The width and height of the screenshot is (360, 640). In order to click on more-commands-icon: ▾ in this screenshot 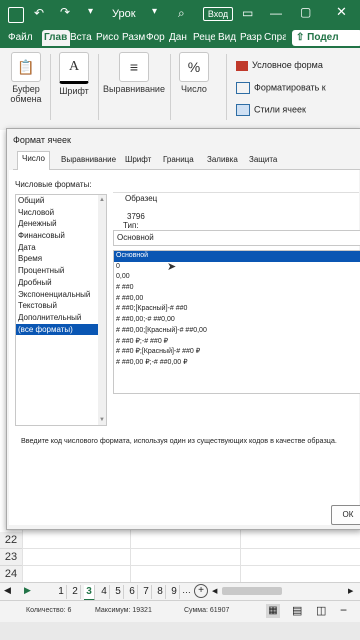, I will do `click(90, 11)`.